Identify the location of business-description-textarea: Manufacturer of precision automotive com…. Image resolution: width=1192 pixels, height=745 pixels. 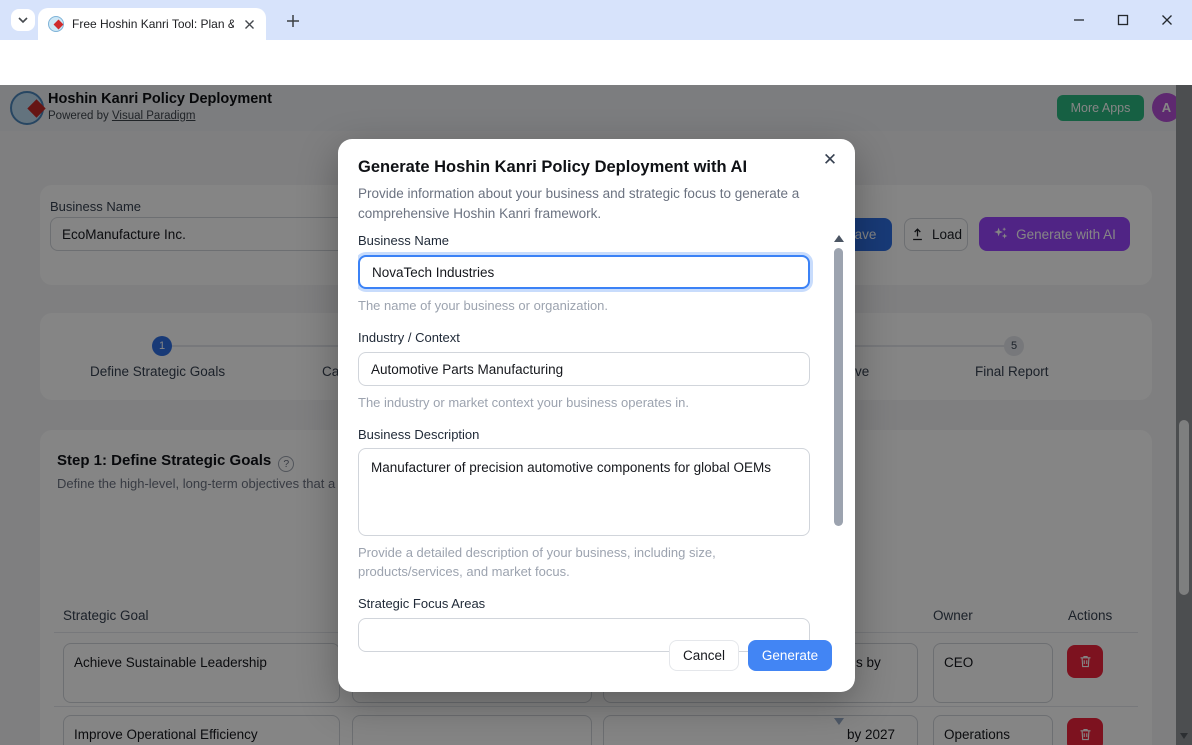
(584, 492).